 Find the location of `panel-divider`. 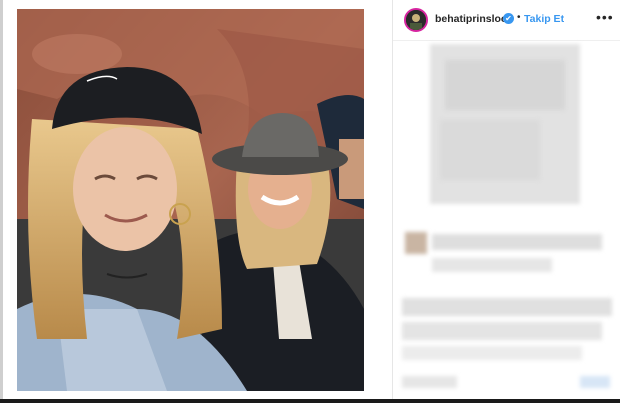

panel-divider is located at coordinates (392, 199).